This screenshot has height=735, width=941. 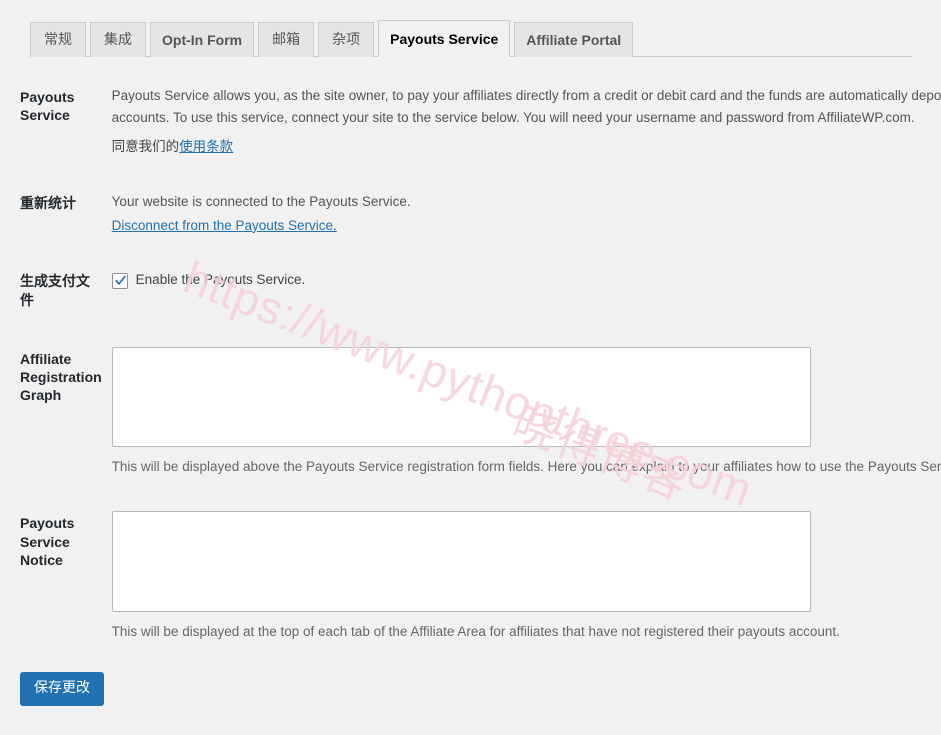 What do you see at coordinates (48, 203) in the screenshot?
I see `row-label-reconnect: 重新统计` at bounding box center [48, 203].